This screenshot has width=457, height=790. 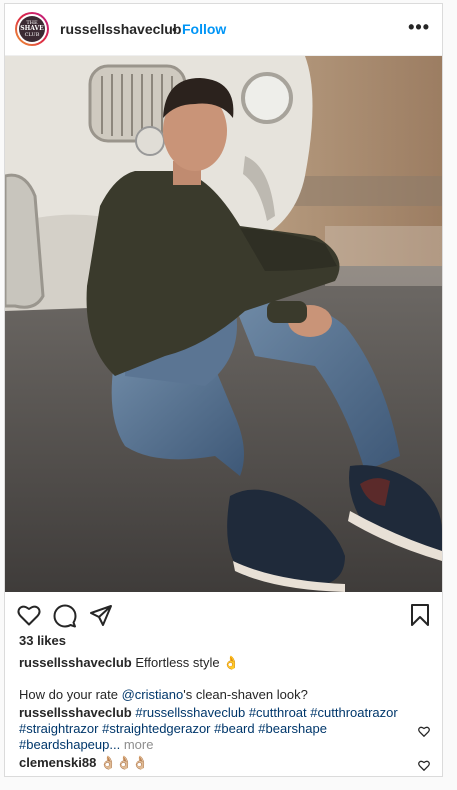 What do you see at coordinates (292, 728) in the screenshot?
I see `hashtag-link: #bearshape` at bounding box center [292, 728].